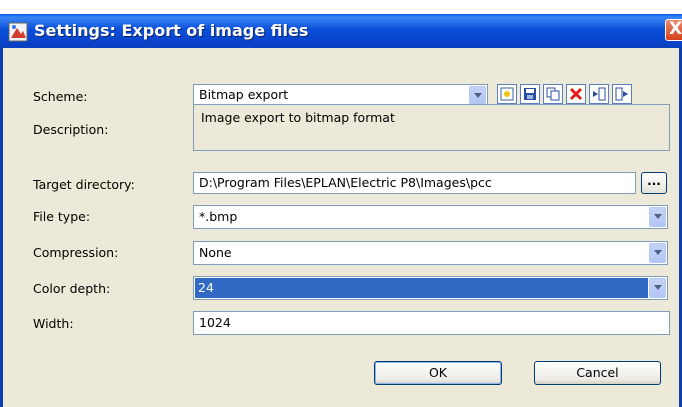 Image resolution: width=682 pixels, height=407 pixels. What do you see at coordinates (421, 288) in the screenshot?
I see `color-depth-value: 24` at bounding box center [421, 288].